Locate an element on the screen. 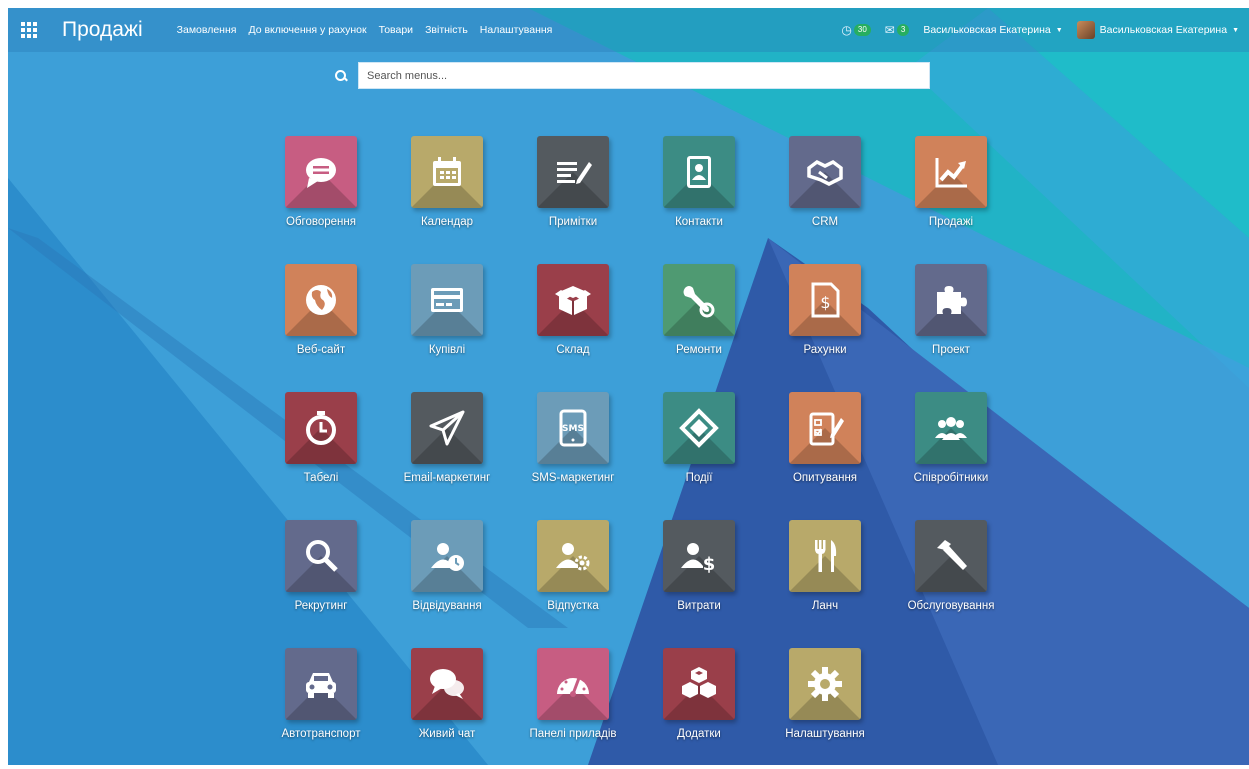  app-tile-wrench: Ремонти is located at coordinates (699, 328).